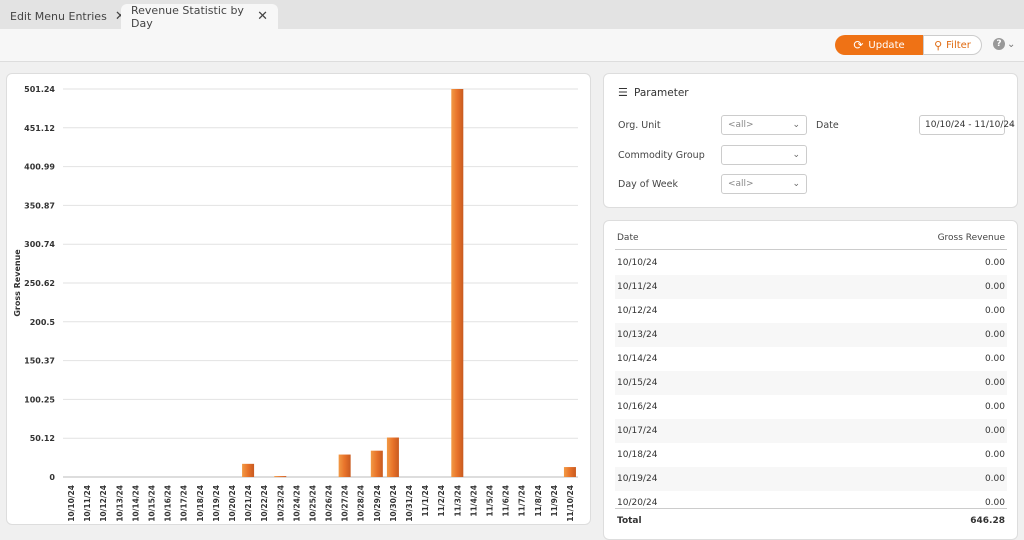 Image resolution: width=1024 pixels, height=540 pixels. Describe the element at coordinates (17, 283) in the screenshot. I see `y-axis-label: Gross Revenue` at that location.